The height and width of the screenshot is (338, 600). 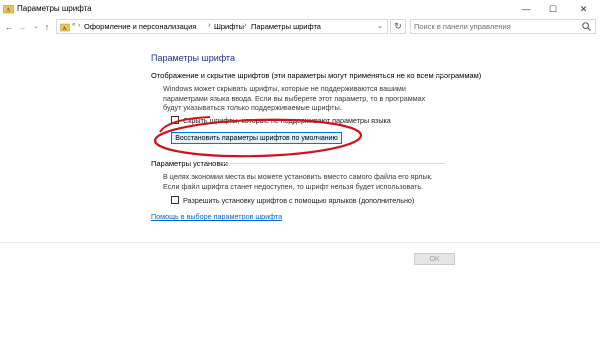 I want to click on page-title: Параметры шрифта, so click(x=193, y=58).